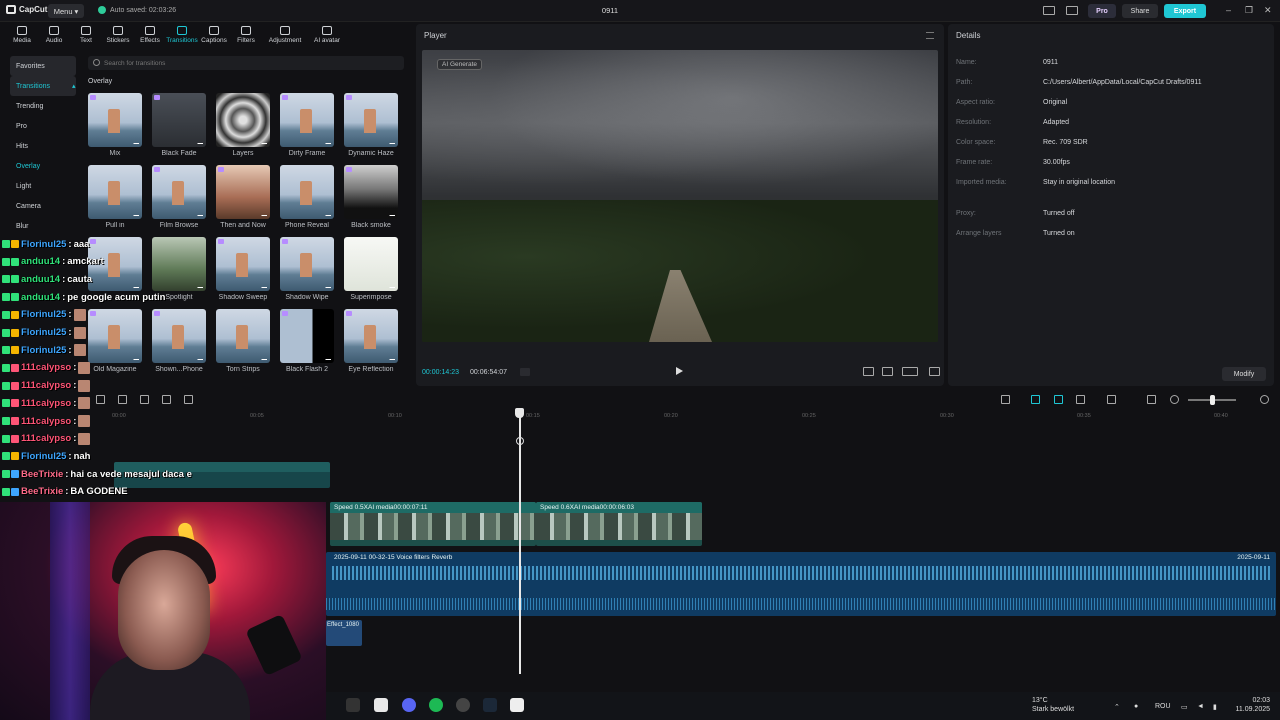 This screenshot has height=720, width=1280. I want to click on nav-item-light: Light, so click(43, 186).